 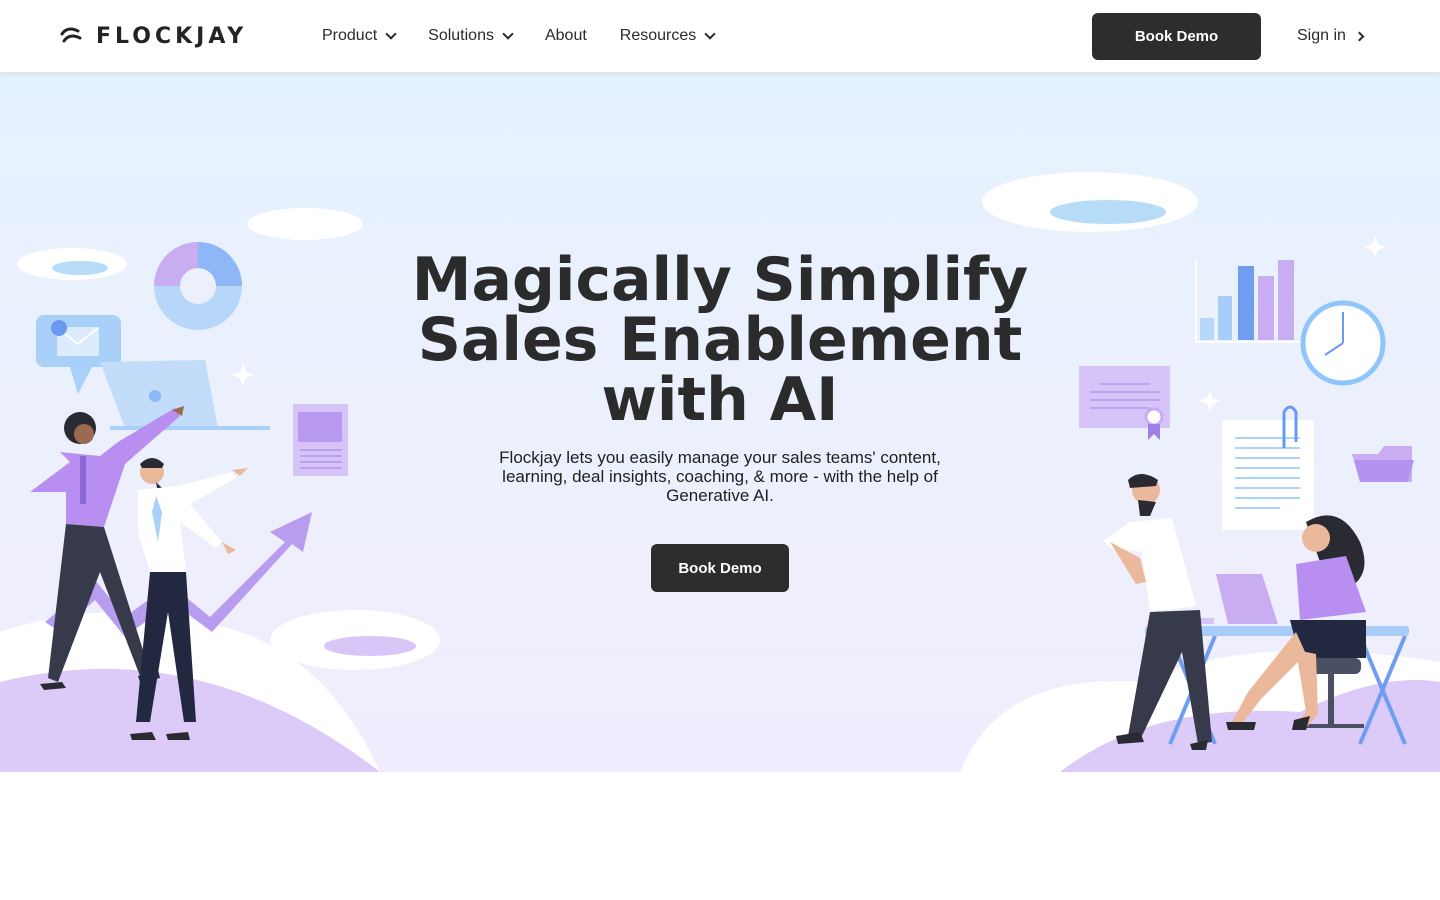 What do you see at coordinates (534, 36) in the screenshot?
I see `main-menu: Product Solutions About Resources` at bounding box center [534, 36].